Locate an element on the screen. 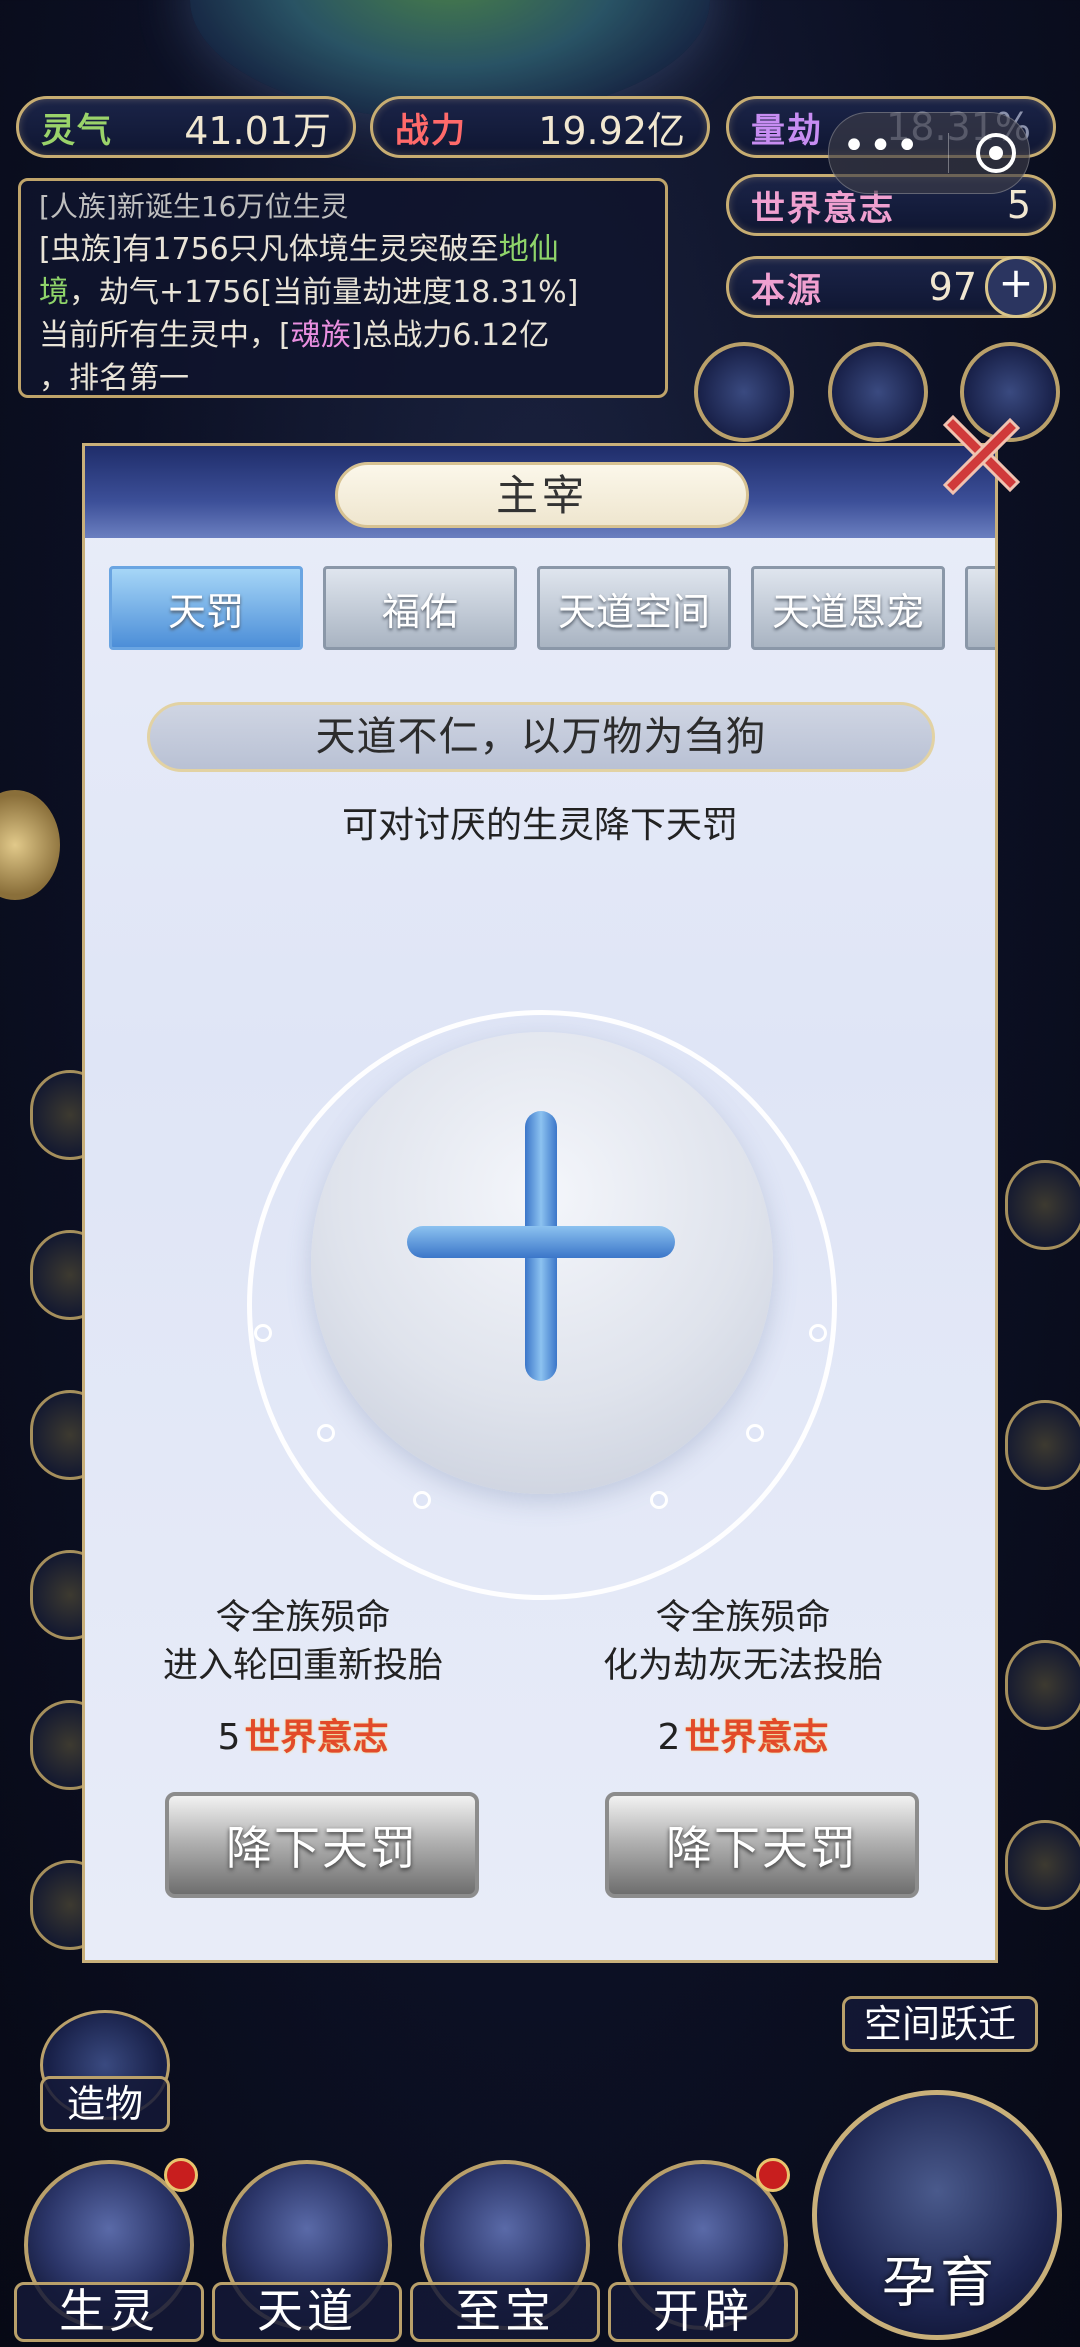 The height and width of the screenshot is (2347, 1080). log-text: ]总战力6.12亿 is located at coordinates (450, 335).